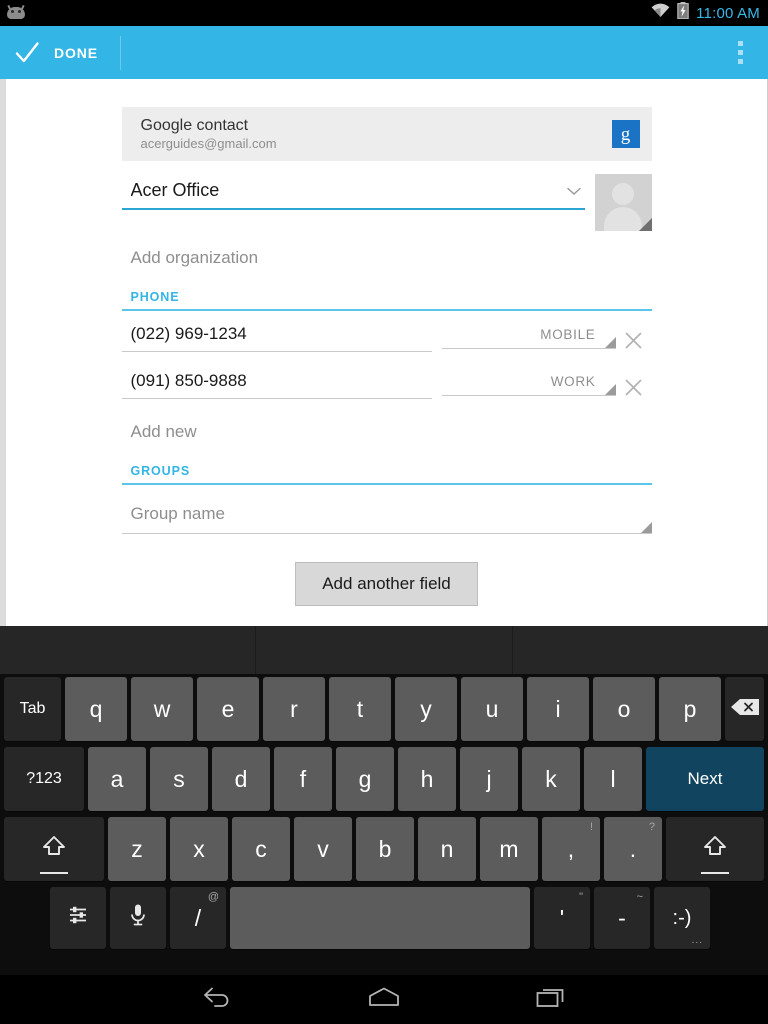 The image size is (768, 1024). I want to click on key-apostrophe-label: ', so click(562, 917).